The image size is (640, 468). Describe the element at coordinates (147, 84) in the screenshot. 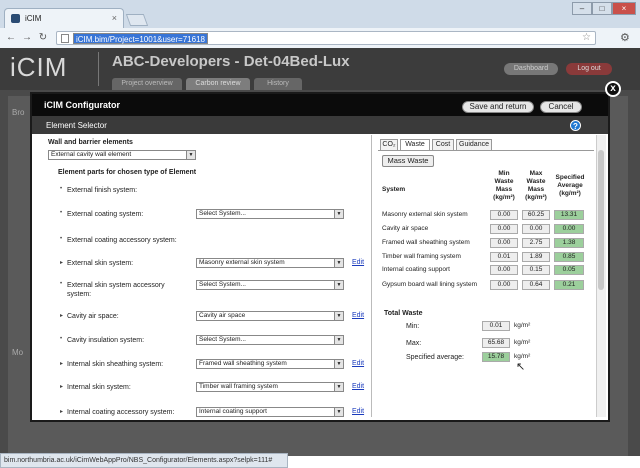

I see `tab-project-overview: Project overview` at that location.